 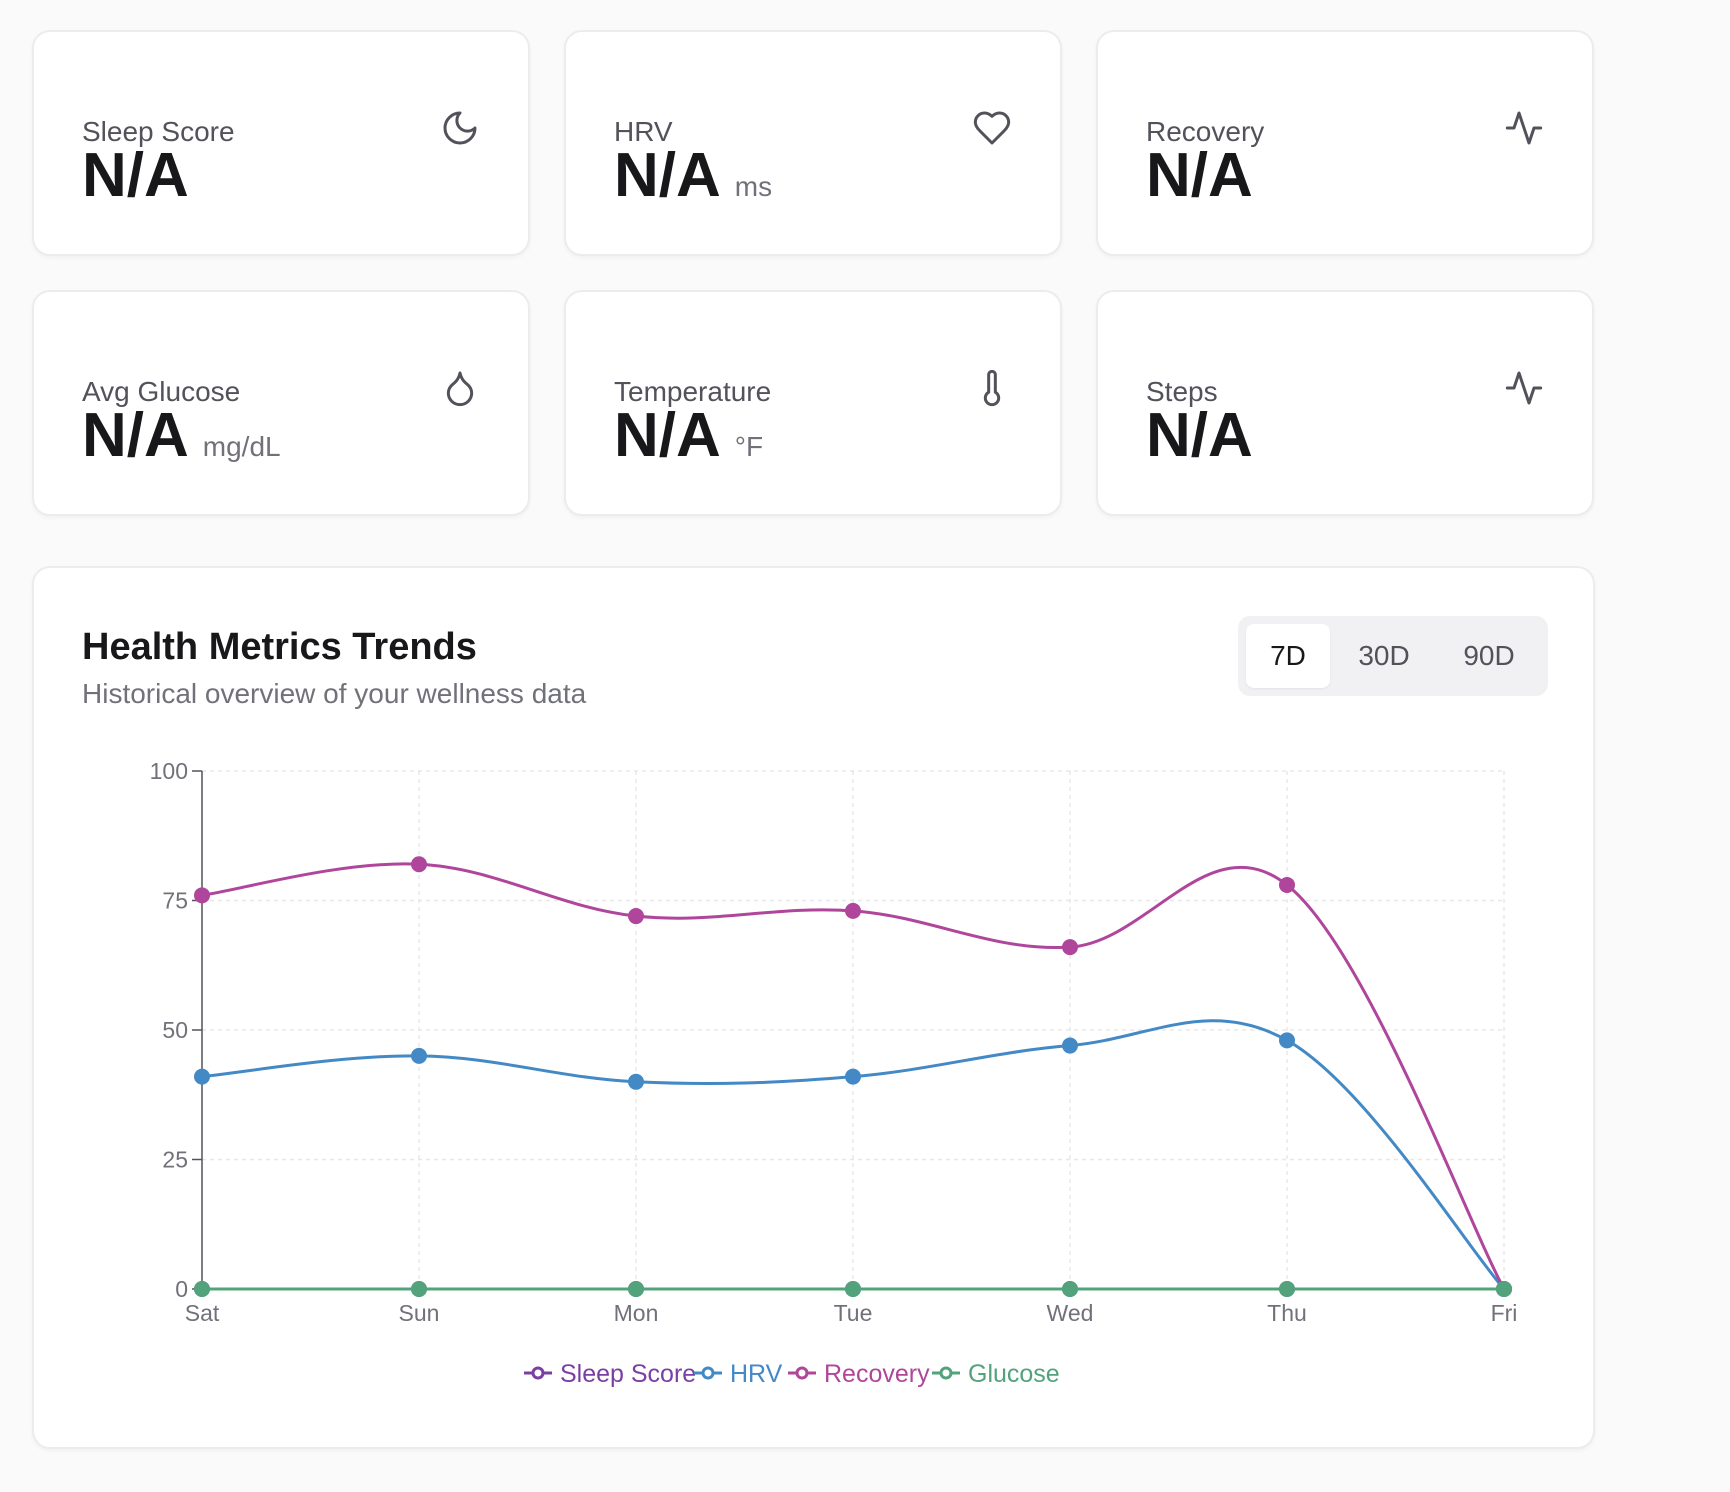 What do you see at coordinates (693, 175) in the screenshot?
I see `metric-value: N/A ms` at bounding box center [693, 175].